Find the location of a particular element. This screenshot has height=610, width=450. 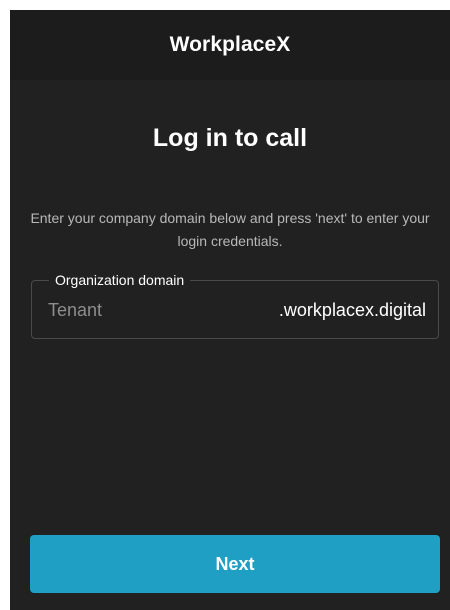

next-button: Next is located at coordinates (235, 564).